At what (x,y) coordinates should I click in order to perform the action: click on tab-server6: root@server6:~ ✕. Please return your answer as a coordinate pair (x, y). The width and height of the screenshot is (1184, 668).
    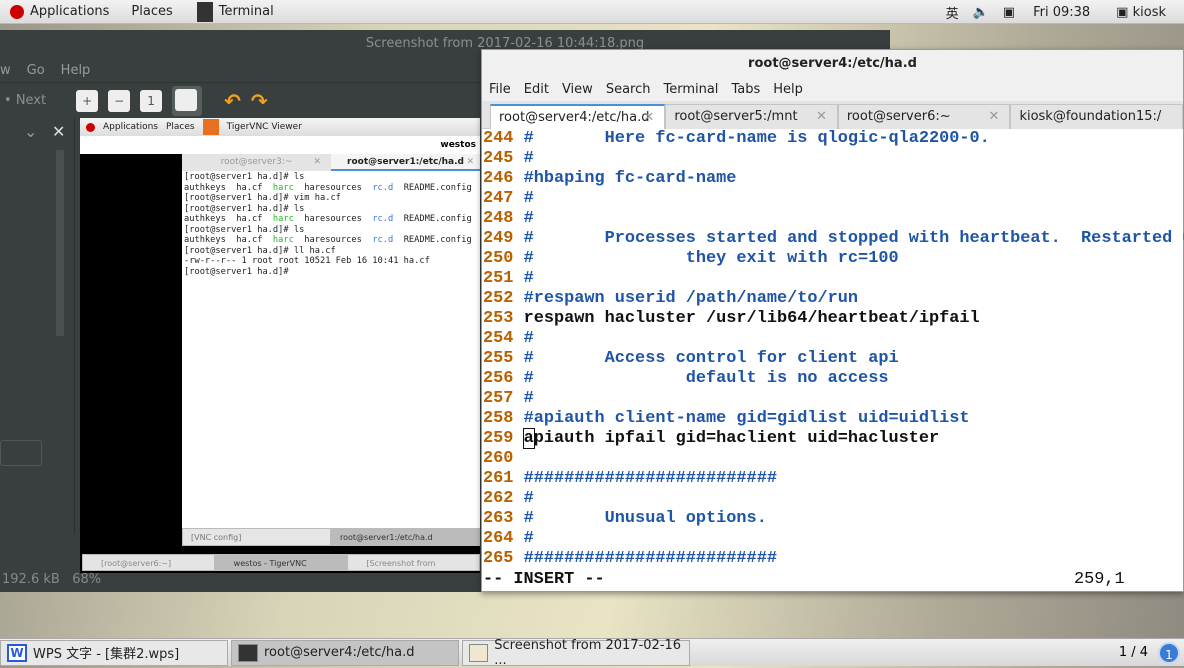
    Looking at the image, I should click on (924, 116).